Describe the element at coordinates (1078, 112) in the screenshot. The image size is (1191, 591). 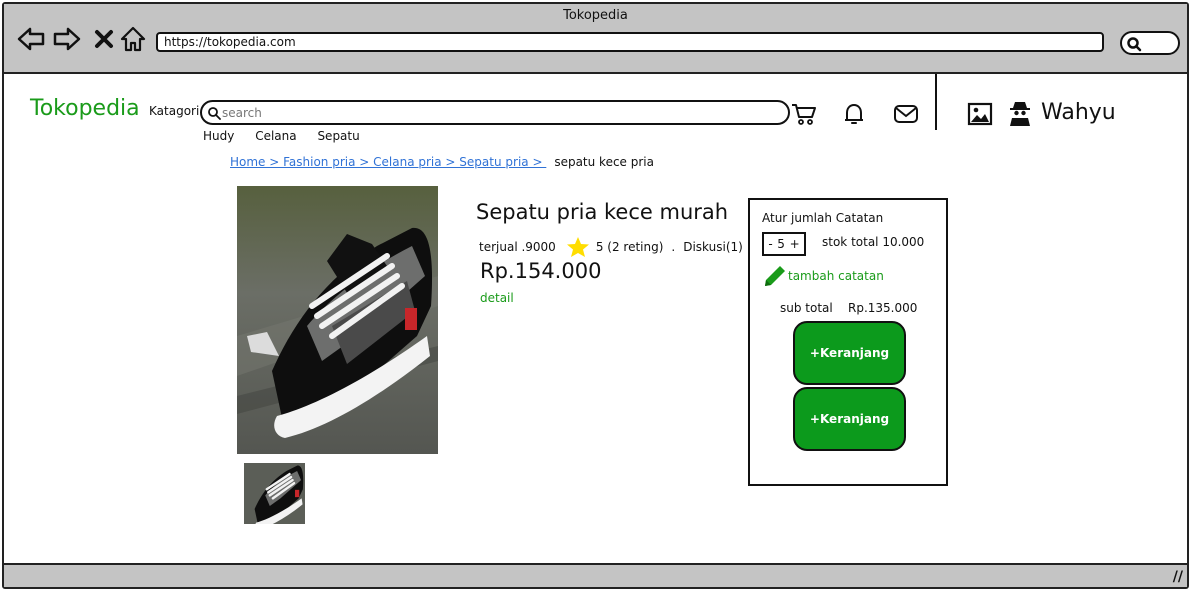
I see `username: Wahyu` at that location.